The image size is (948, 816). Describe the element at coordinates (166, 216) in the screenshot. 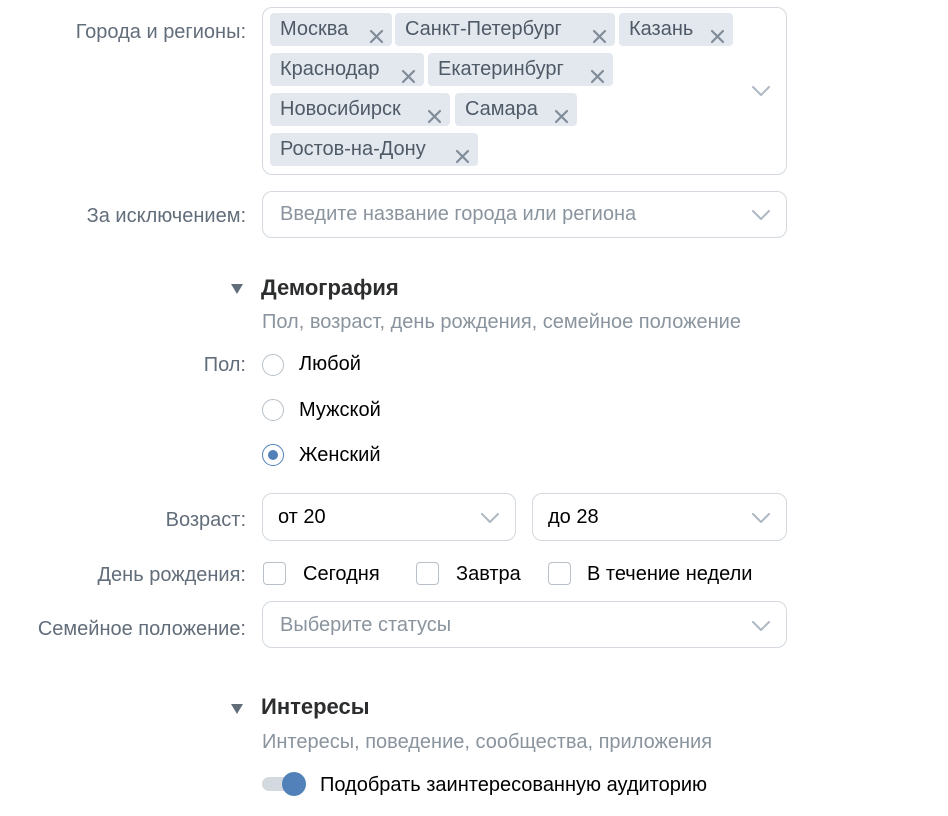

I see `except-label: За исключением:` at that location.